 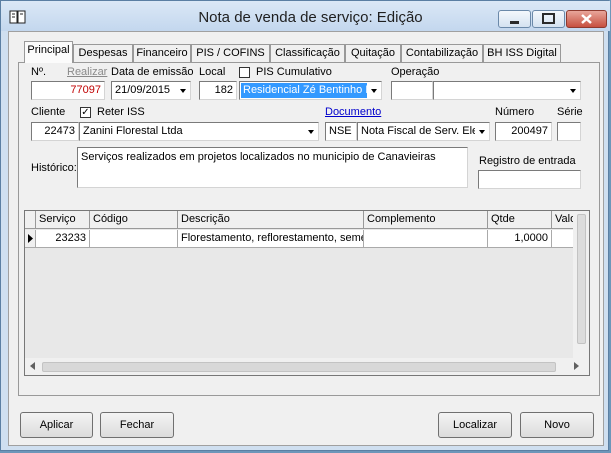 What do you see at coordinates (143, 90) in the screenshot?
I see `data-emissao-value: 21/09/2015` at bounding box center [143, 90].